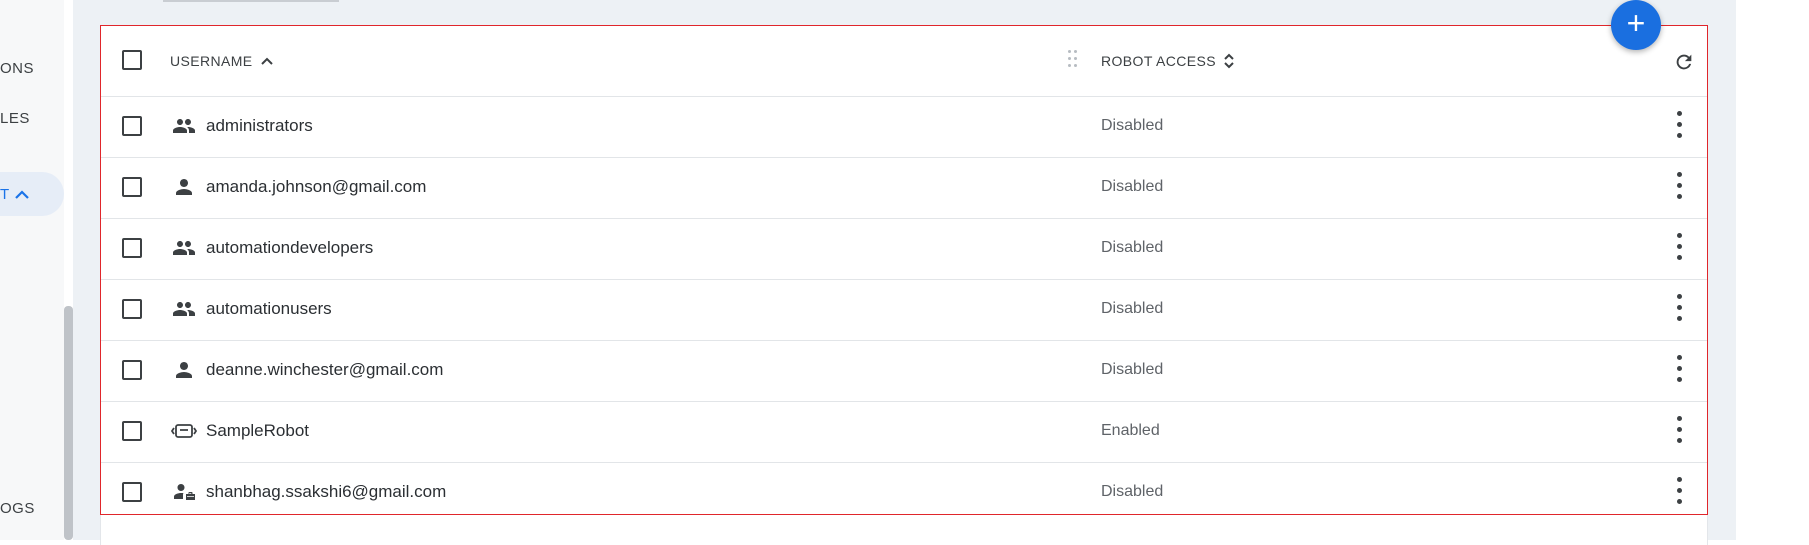  I want to click on row-username: SampleRobot, so click(257, 431).